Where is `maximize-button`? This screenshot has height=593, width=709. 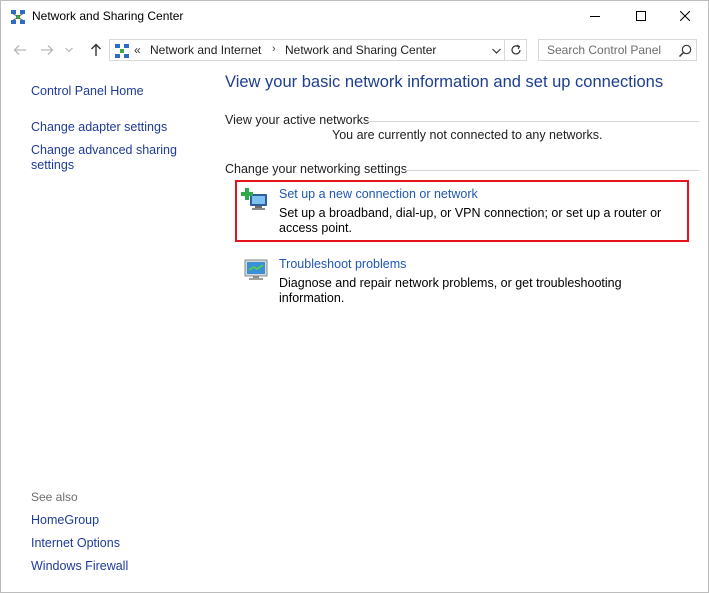 maximize-button is located at coordinates (641, 16).